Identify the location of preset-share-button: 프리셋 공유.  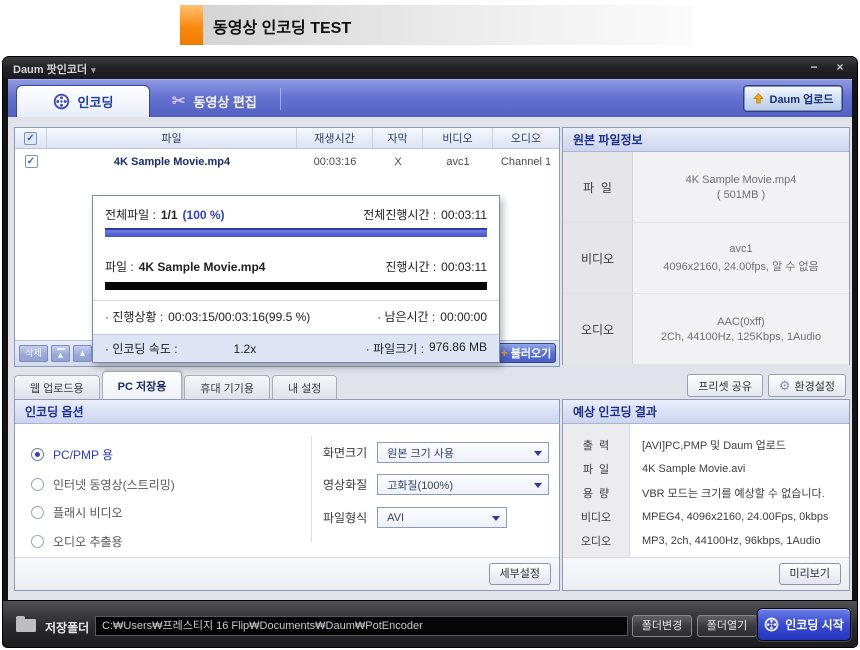
(725, 385).